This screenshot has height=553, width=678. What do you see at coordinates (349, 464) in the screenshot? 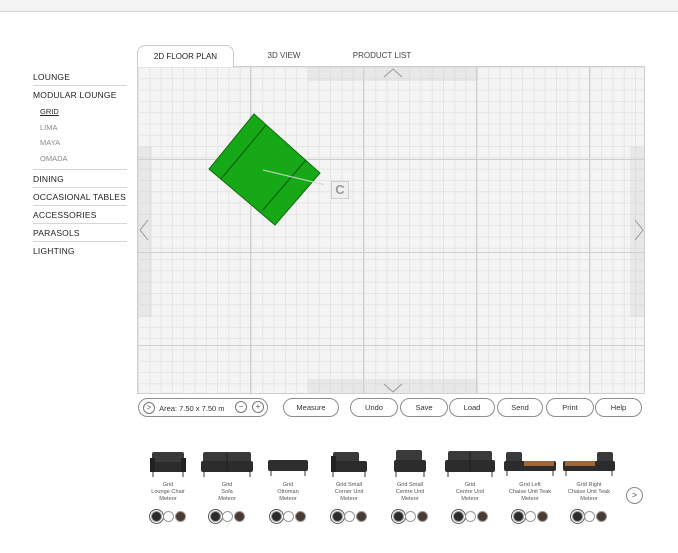
I see `corner-unit-icon` at bounding box center [349, 464].